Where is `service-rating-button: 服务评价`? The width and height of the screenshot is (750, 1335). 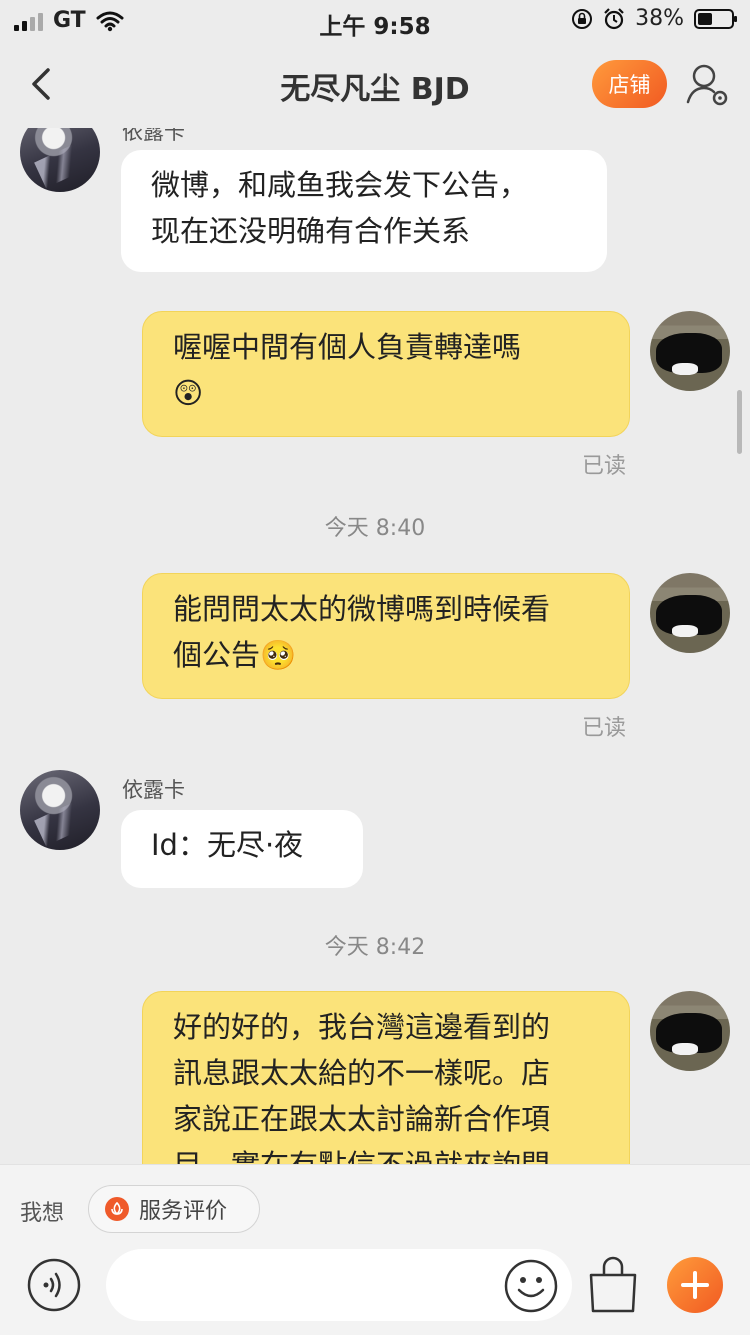
service-rating-button: 服务评价 is located at coordinates (174, 1209).